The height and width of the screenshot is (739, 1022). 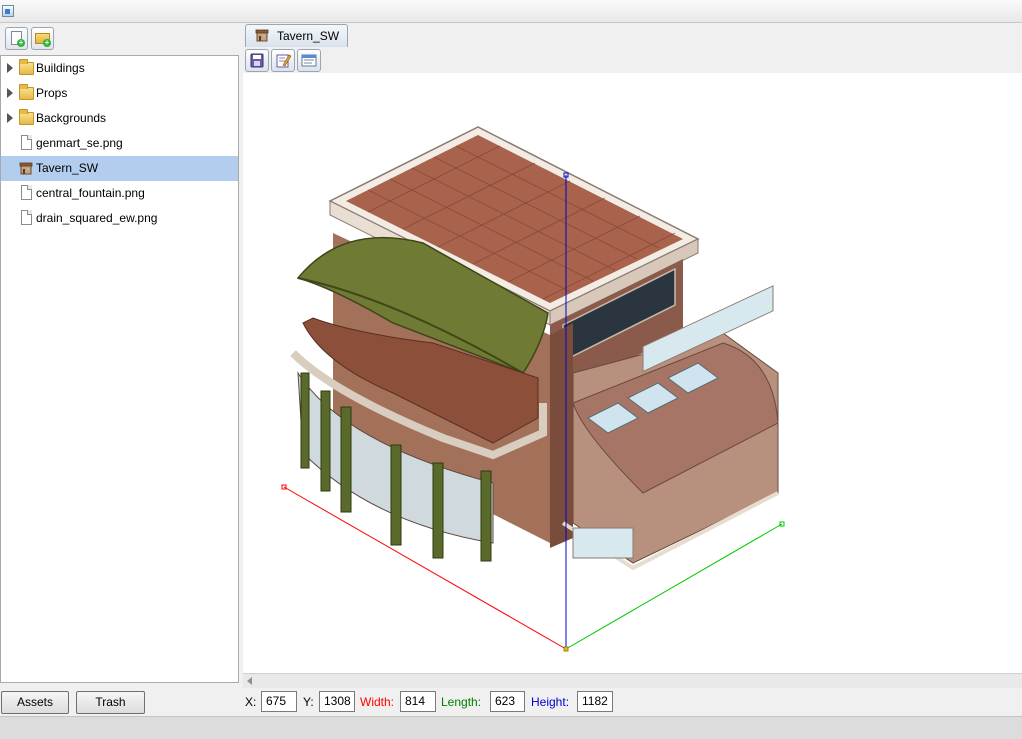 I want to click on save-button, so click(x=257, y=60).